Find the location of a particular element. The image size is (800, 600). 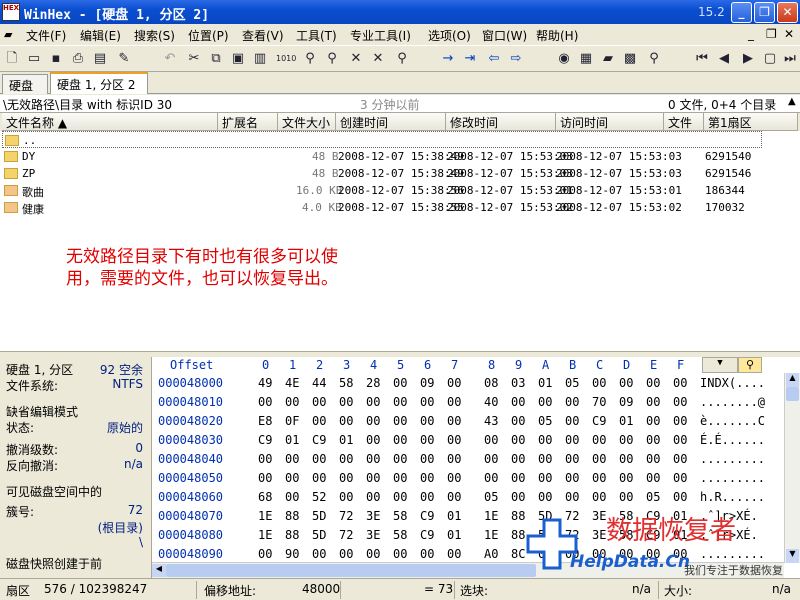

search-icon: ⚲ is located at coordinates (654, 59).